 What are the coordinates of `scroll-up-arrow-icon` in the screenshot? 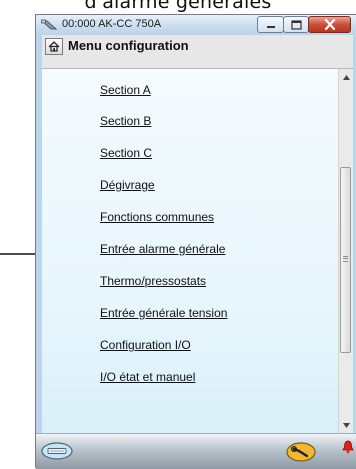 It's located at (346, 77).